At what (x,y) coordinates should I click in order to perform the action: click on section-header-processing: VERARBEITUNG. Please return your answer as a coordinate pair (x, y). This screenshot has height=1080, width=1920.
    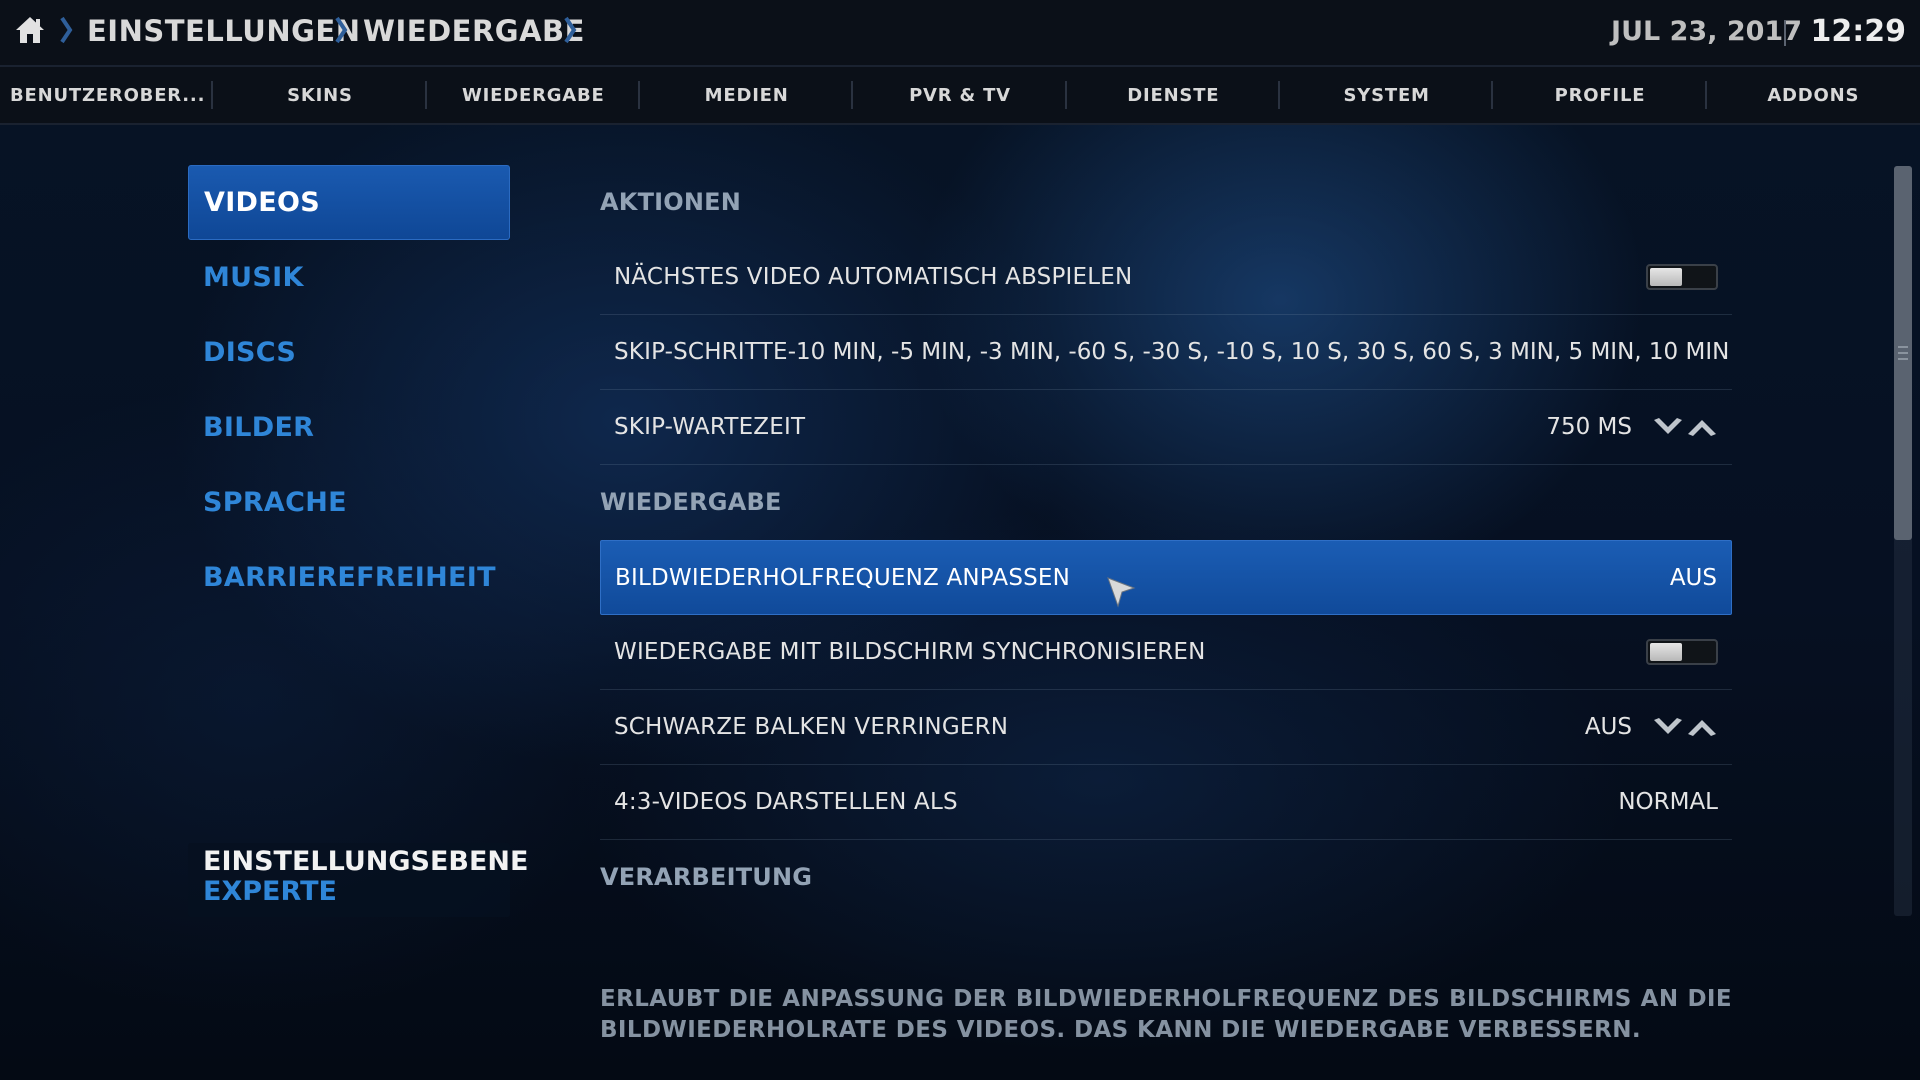
    Looking at the image, I should click on (706, 877).